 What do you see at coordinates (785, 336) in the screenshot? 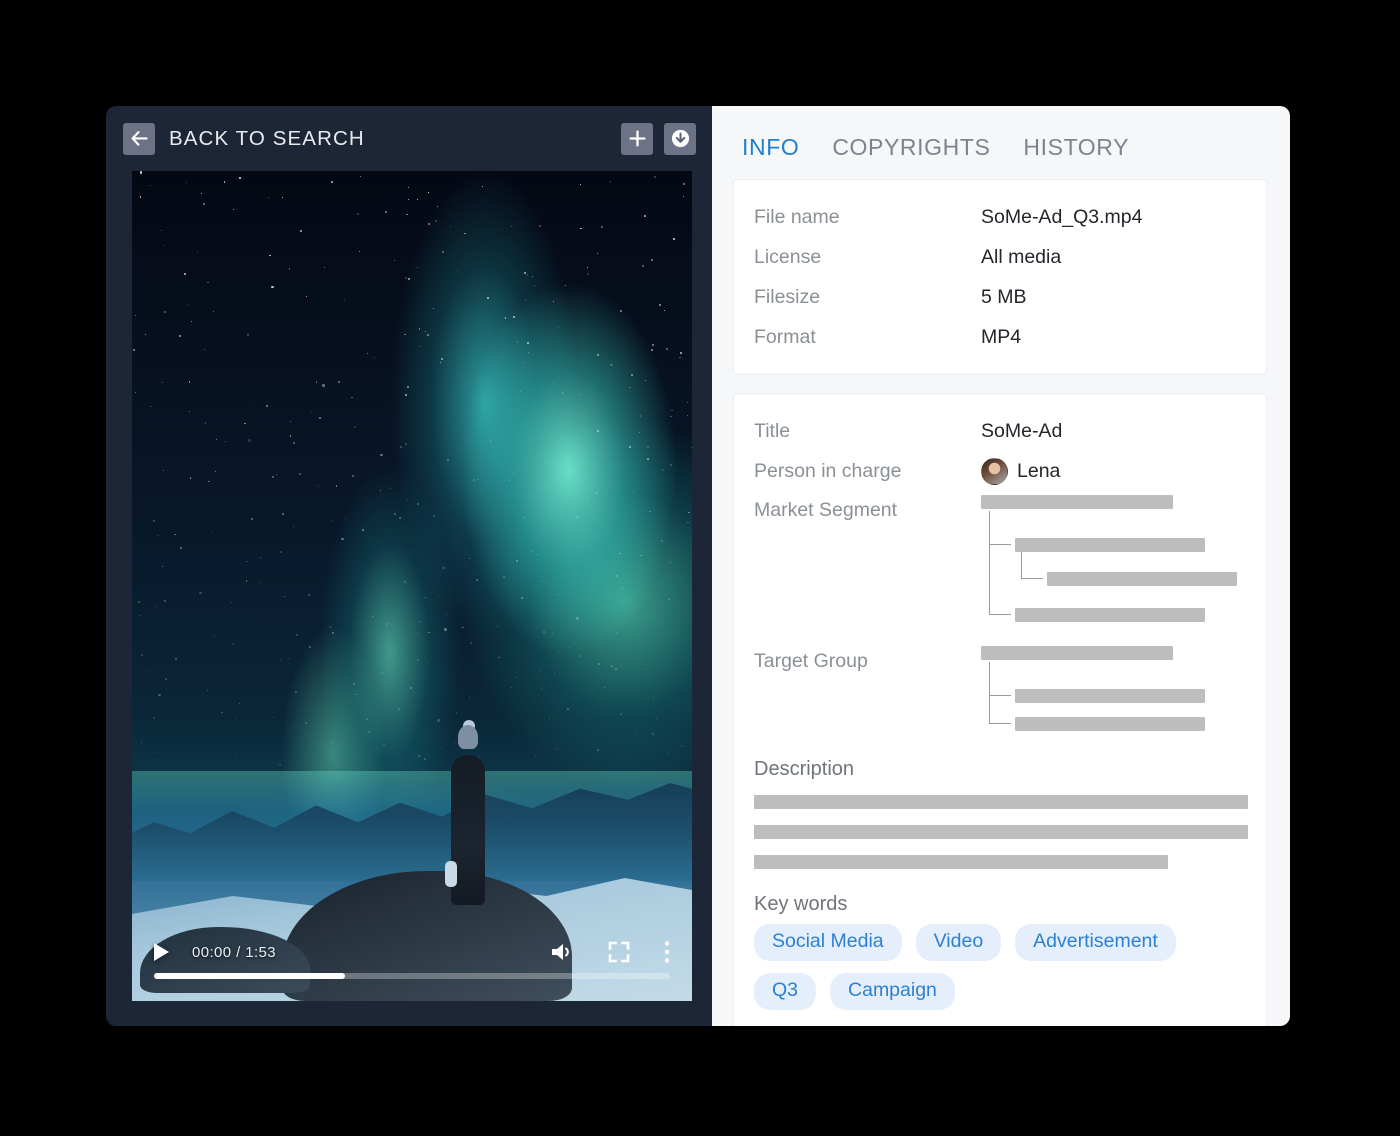
I see `format-label: Format` at bounding box center [785, 336].